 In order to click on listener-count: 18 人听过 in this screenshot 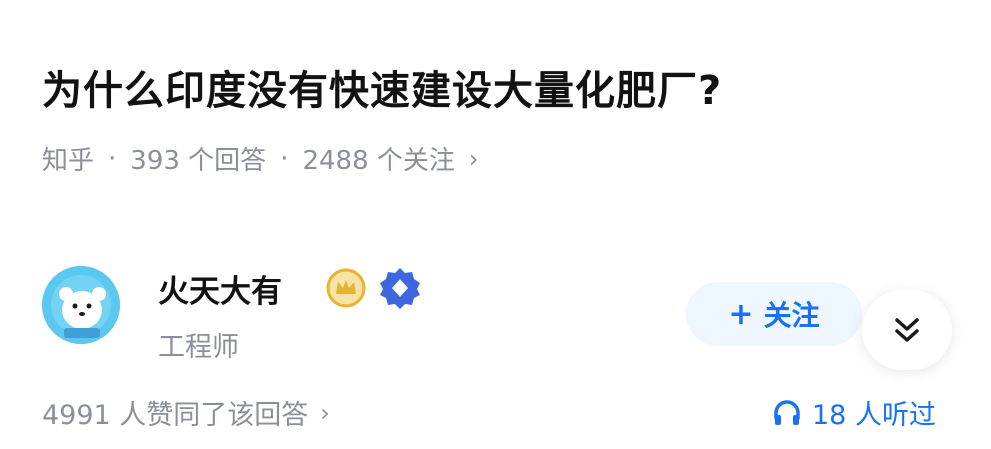, I will do `click(874, 415)`.